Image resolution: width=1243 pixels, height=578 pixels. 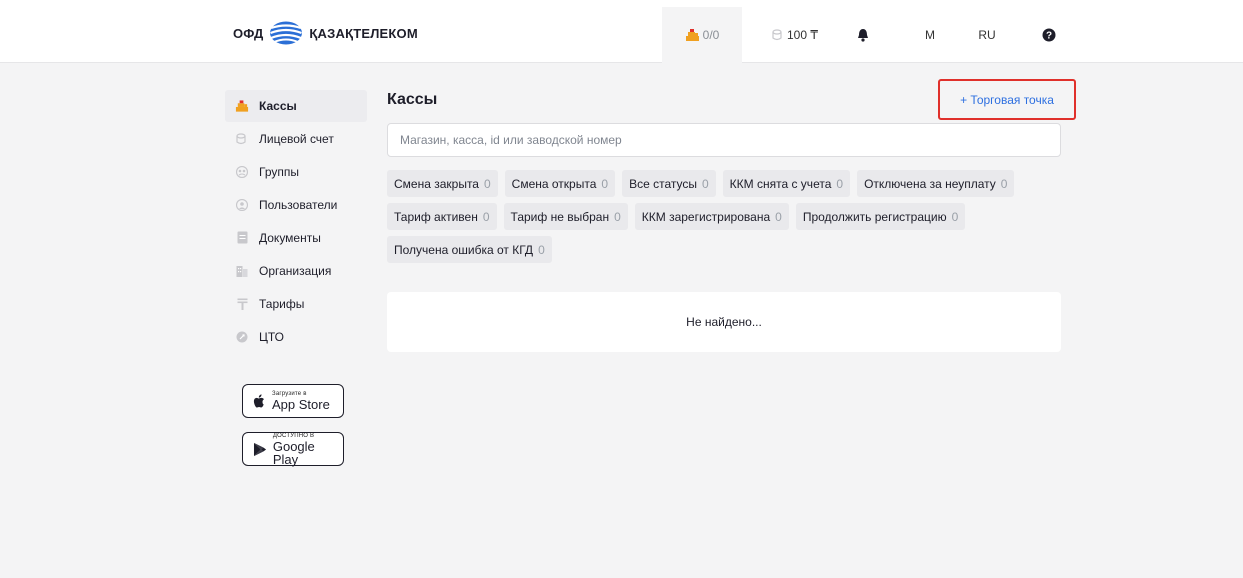 I want to click on filter-kkm-registered: ККМ зарегистрирована 0, so click(x=711, y=216).